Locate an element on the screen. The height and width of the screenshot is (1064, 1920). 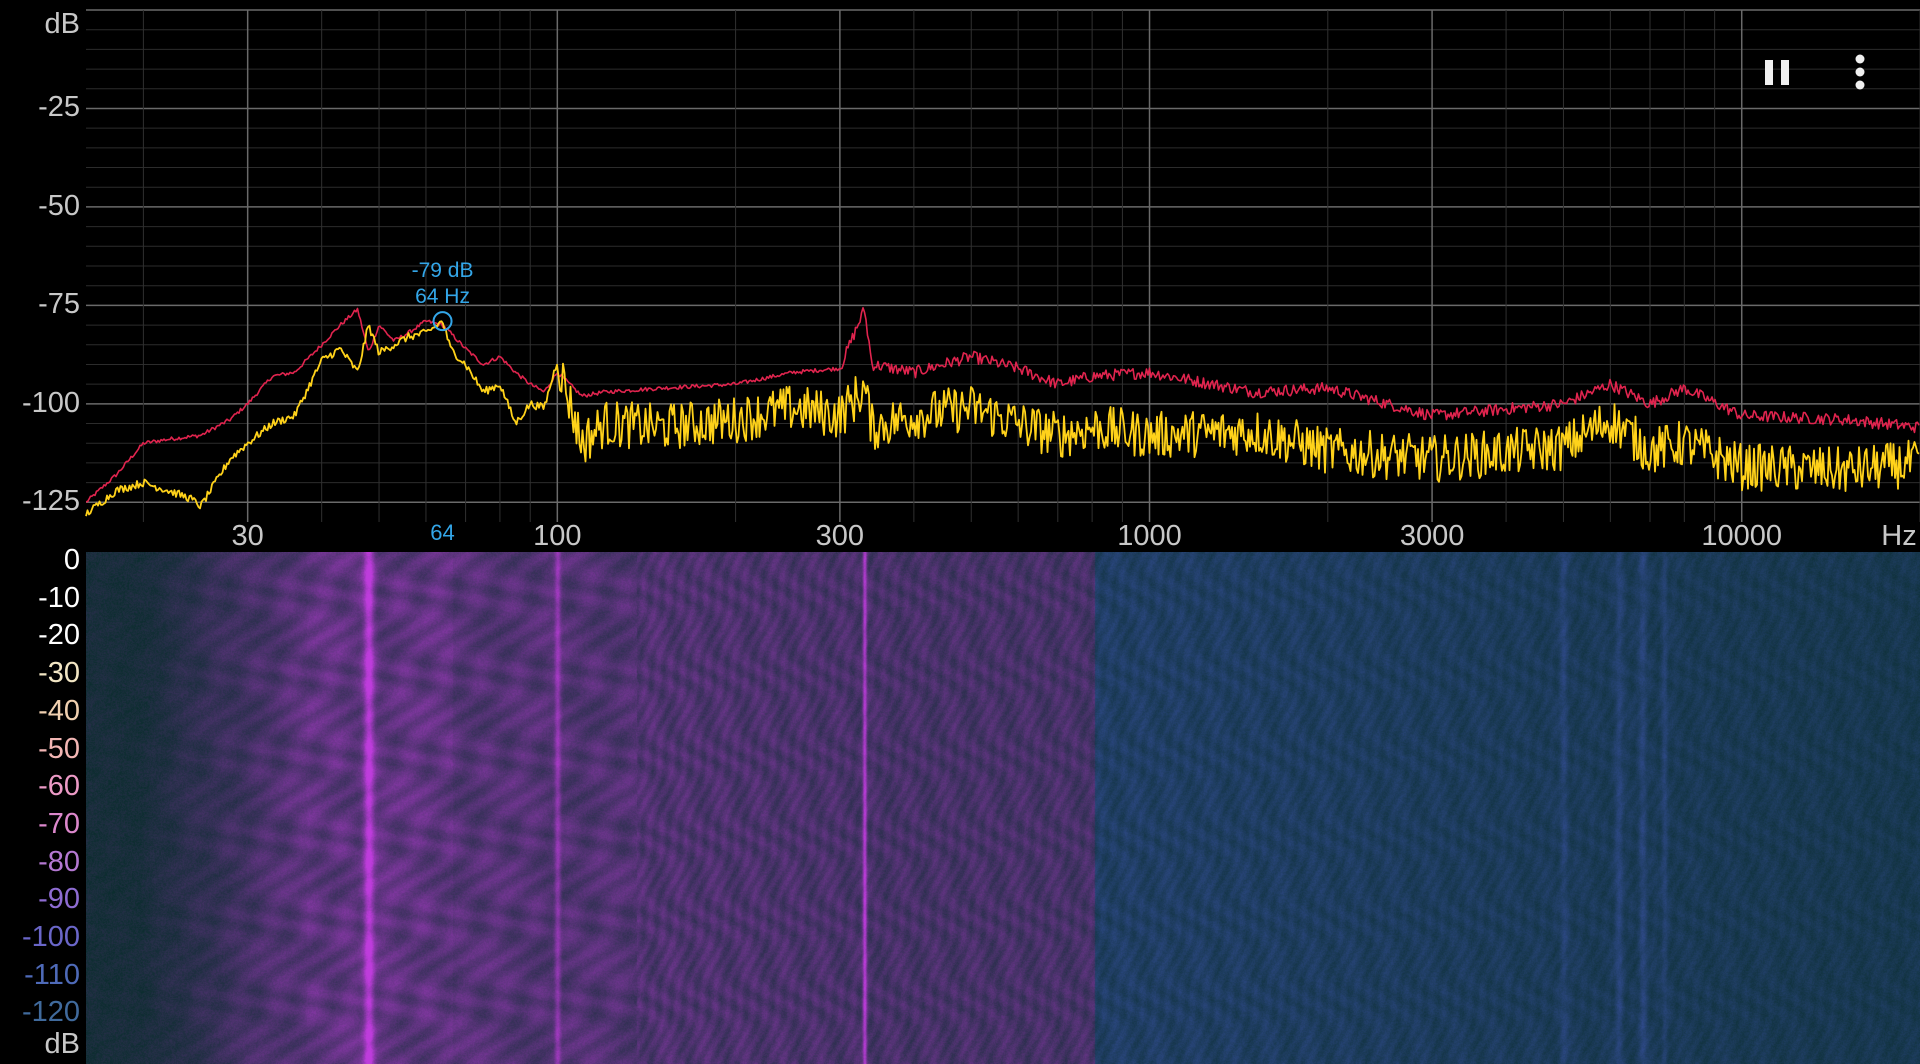
x-tick-label: 1000 is located at coordinates (1149, 536).